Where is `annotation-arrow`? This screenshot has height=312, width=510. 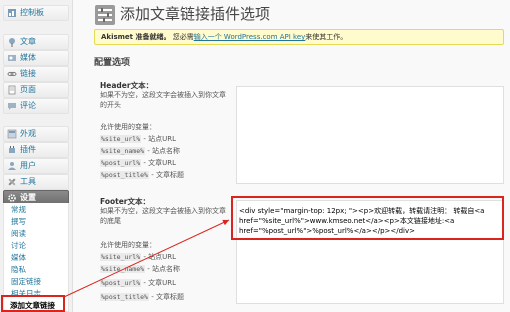 annotation-arrow is located at coordinates (146, 258).